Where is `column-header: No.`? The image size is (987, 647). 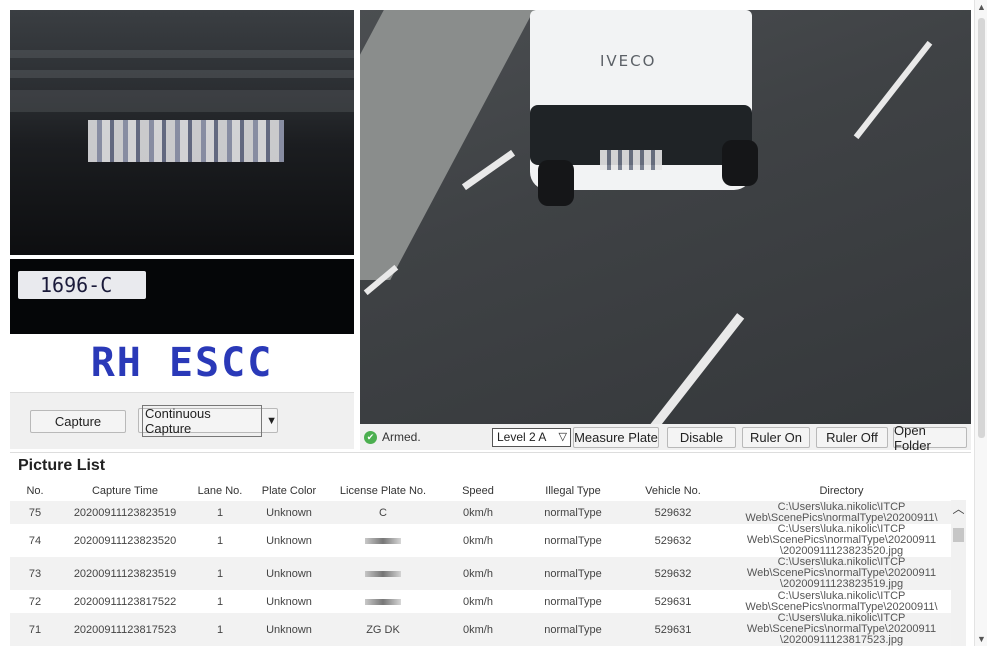
column-header: No. is located at coordinates (35, 491).